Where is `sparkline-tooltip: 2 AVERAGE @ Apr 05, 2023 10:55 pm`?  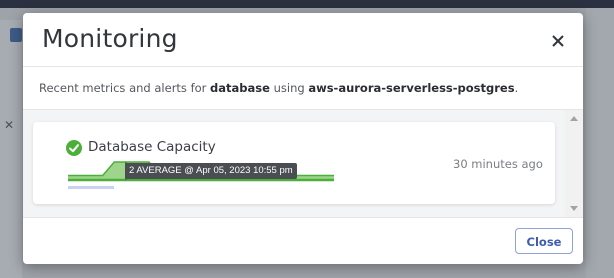
sparkline-tooltip: 2 AVERAGE @ Apr 05, 2023 10:55 pm is located at coordinates (211, 171).